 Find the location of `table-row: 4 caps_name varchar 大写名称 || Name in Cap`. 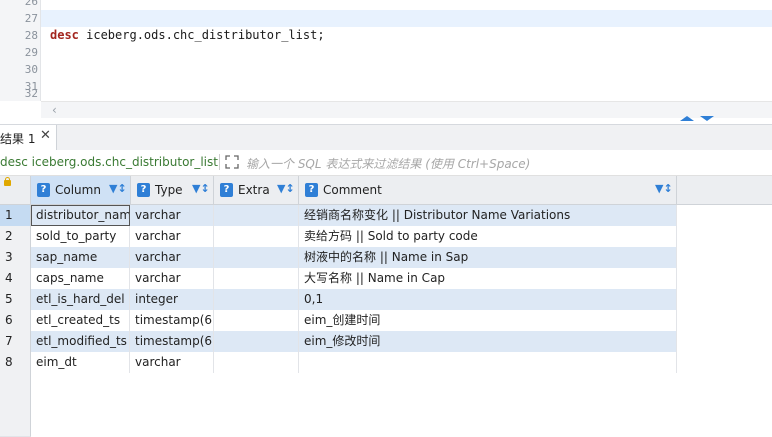

table-row: 4 caps_name varchar 大写名称 || Name in Cap is located at coordinates (386, 279).